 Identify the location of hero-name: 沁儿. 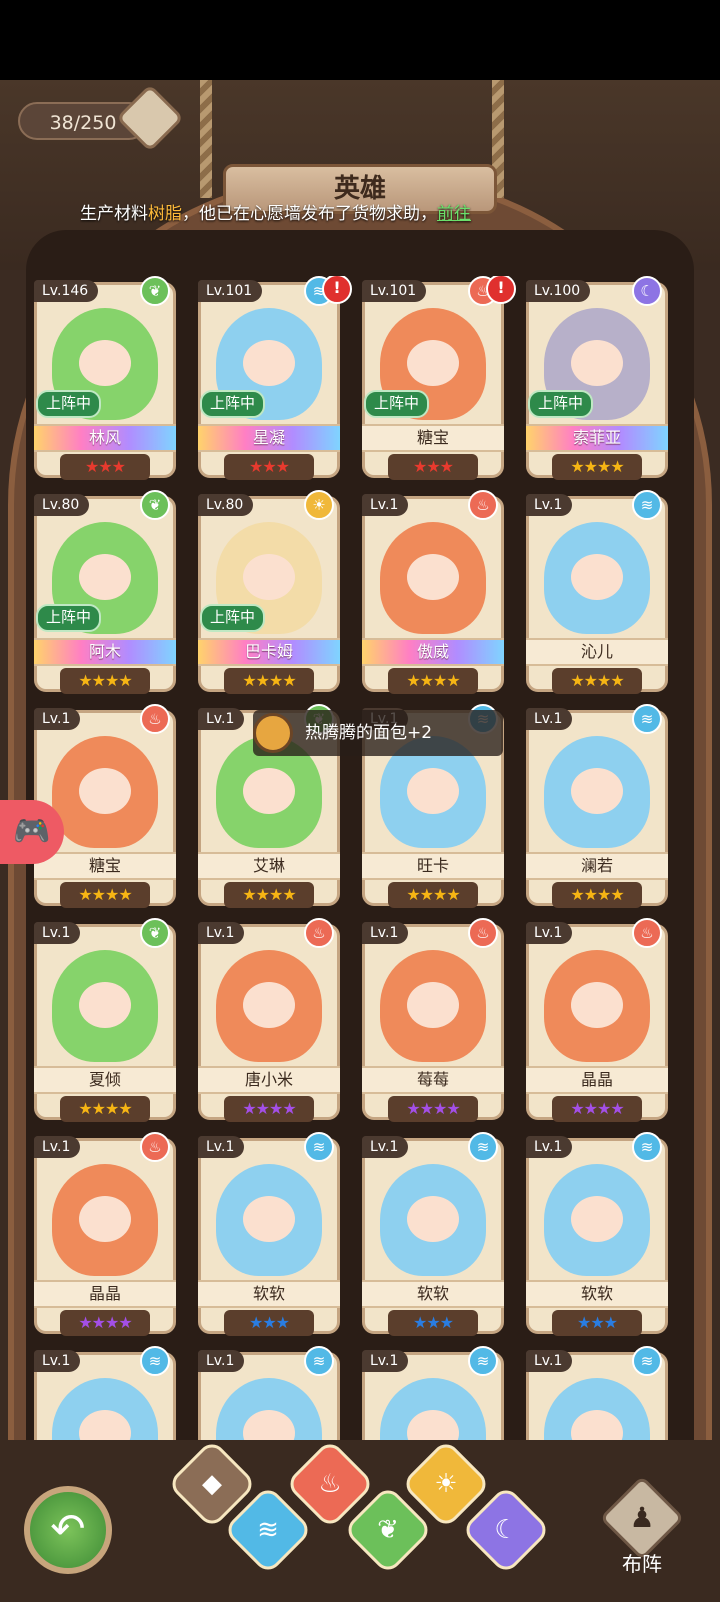
(597, 652).